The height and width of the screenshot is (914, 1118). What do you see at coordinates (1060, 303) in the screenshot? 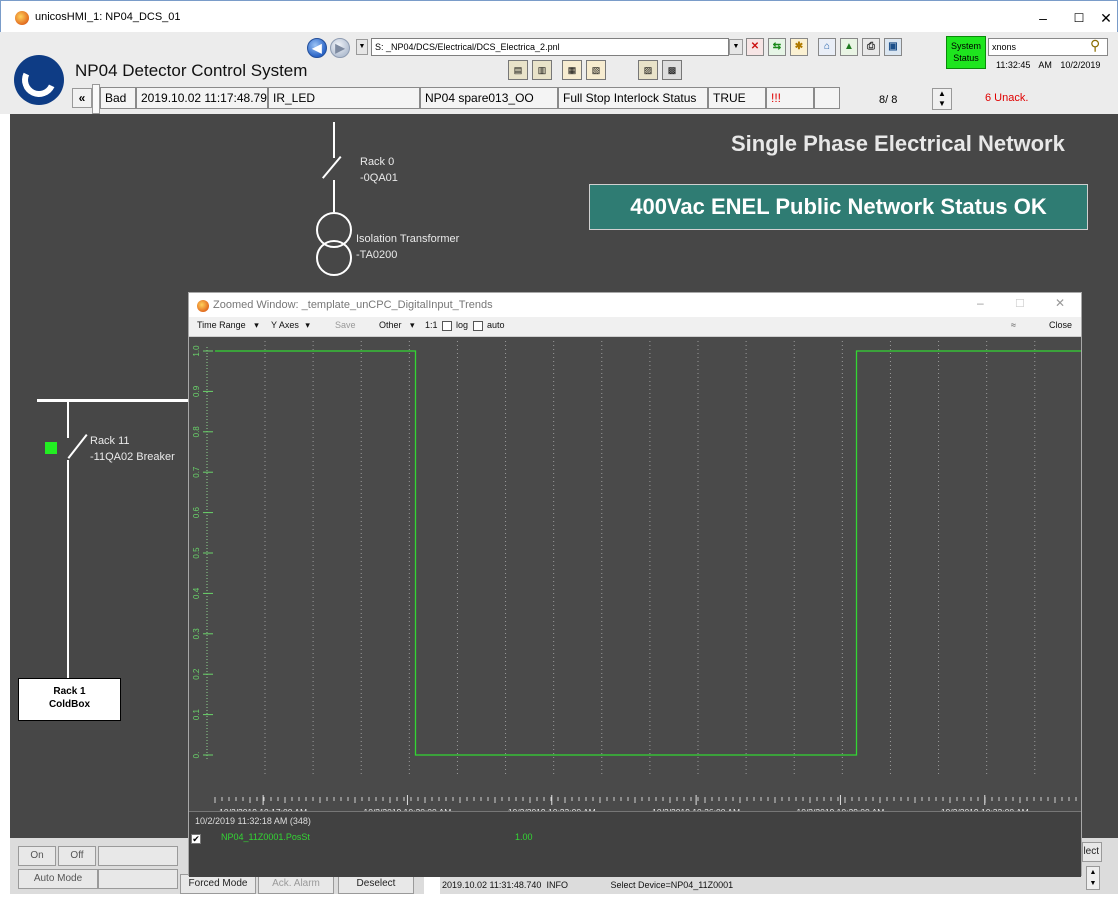
I see `trend-close-x-button: ✕` at bounding box center [1060, 303].